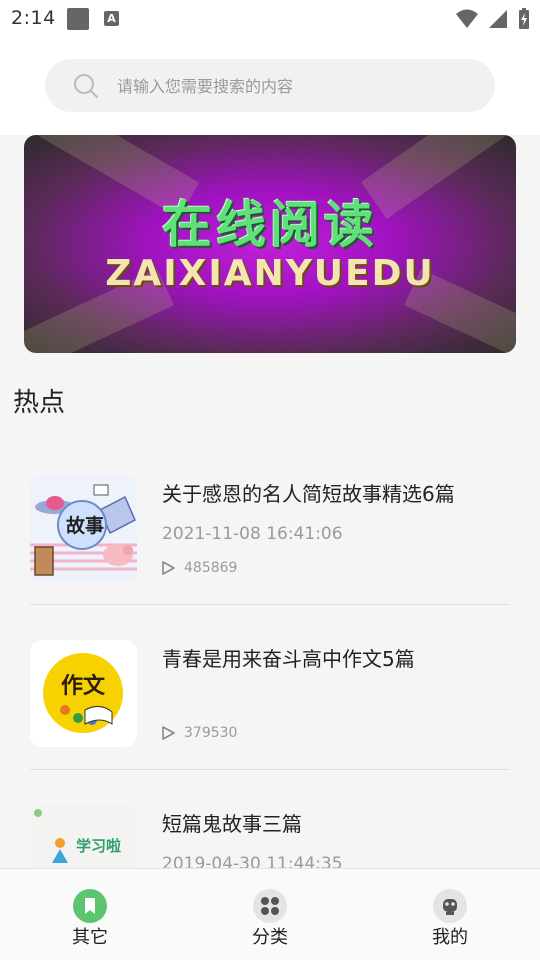  What do you see at coordinates (270, 20) in the screenshot?
I see `status-bar: 2:14 A` at bounding box center [270, 20].